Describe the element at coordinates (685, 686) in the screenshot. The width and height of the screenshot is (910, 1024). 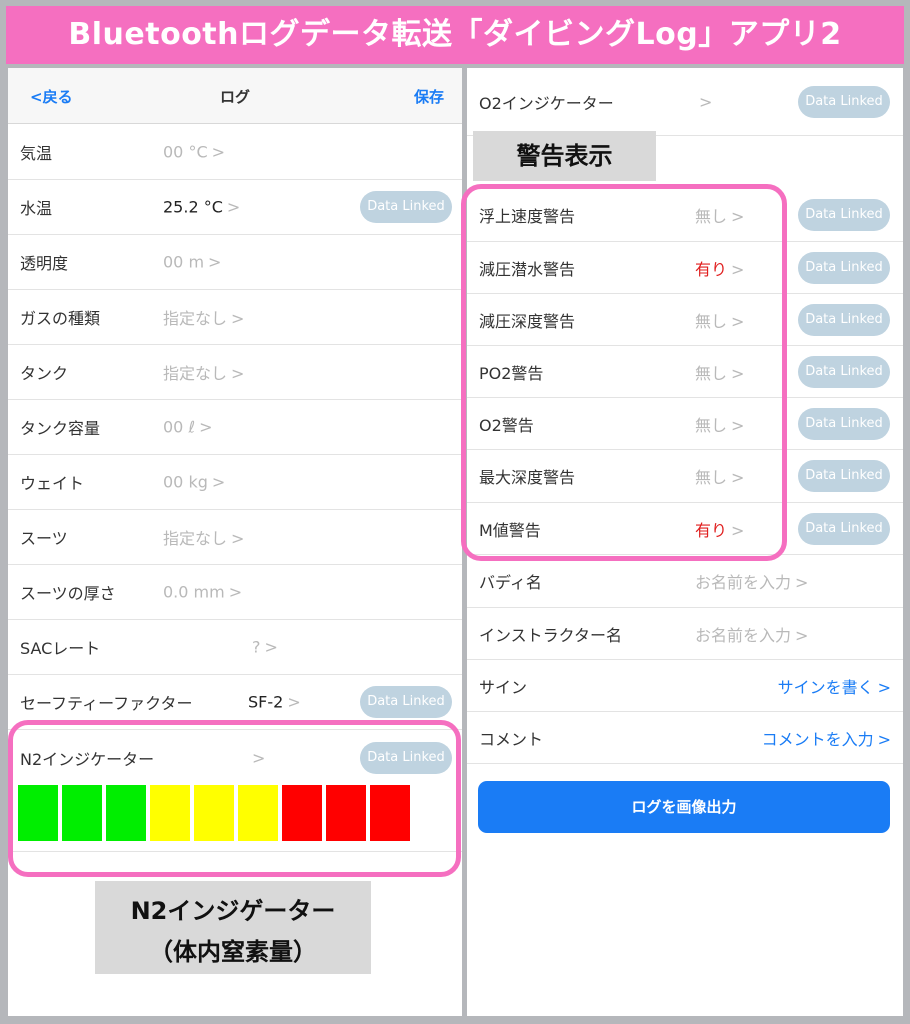
I see `row-signature: サイン サインを書く >` at that location.